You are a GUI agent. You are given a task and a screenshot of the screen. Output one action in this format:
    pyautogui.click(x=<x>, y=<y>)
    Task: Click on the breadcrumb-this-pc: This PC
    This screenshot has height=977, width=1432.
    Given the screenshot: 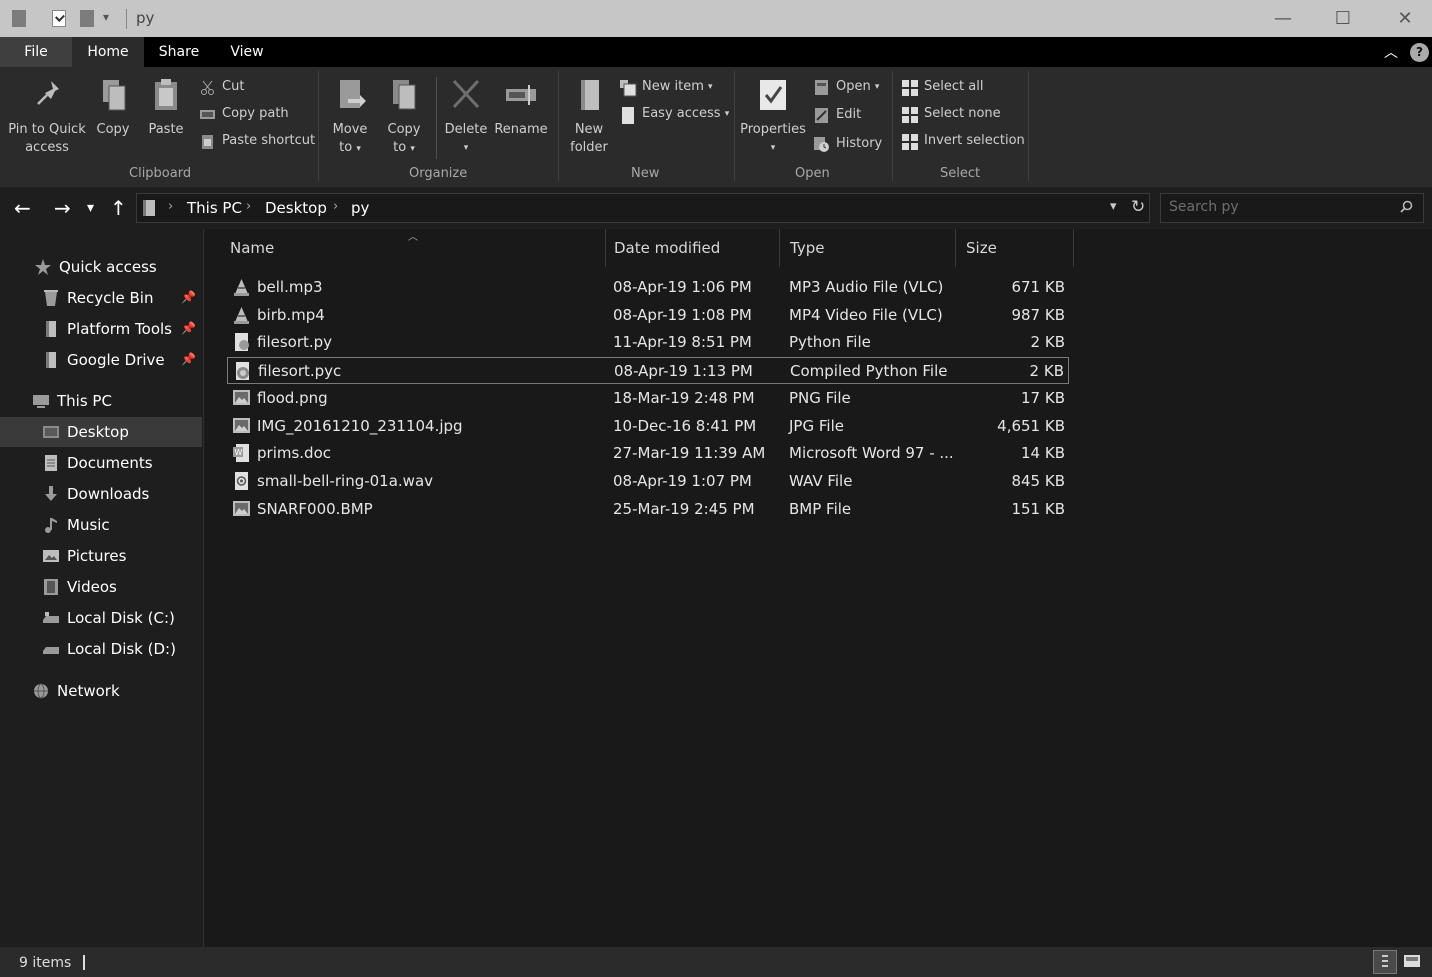 What is the action you would take?
    pyautogui.click(x=214, y=208)
    